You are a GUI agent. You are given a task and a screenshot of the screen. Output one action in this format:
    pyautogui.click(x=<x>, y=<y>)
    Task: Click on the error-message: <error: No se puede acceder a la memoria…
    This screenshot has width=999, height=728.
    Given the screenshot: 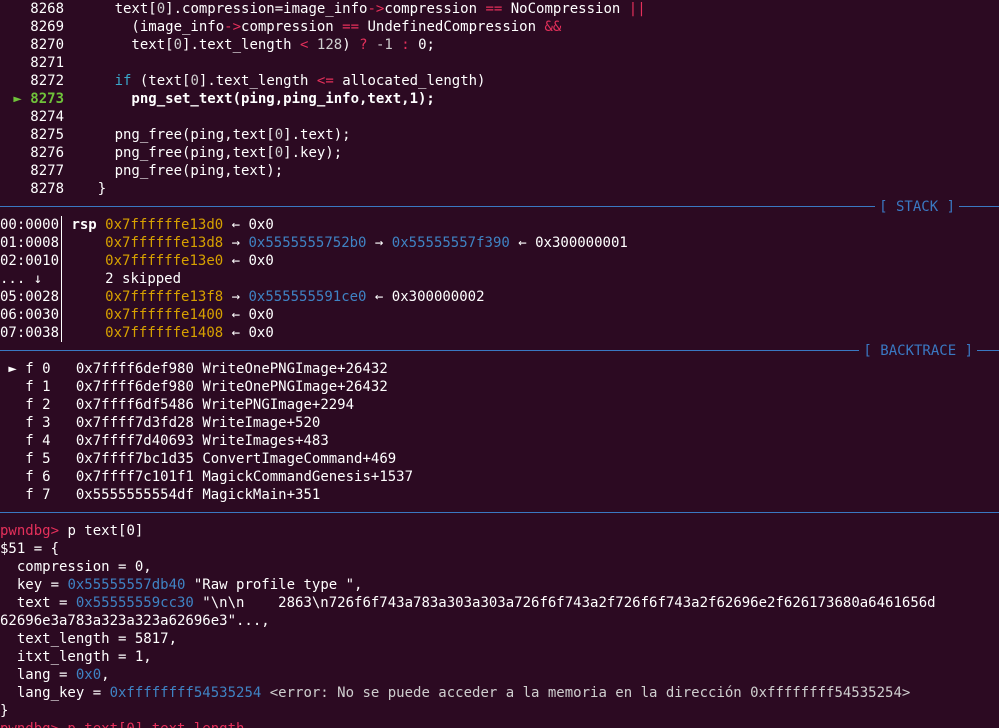 What is the action you would take?
    pyautogui.click(x=586, y=693)
    